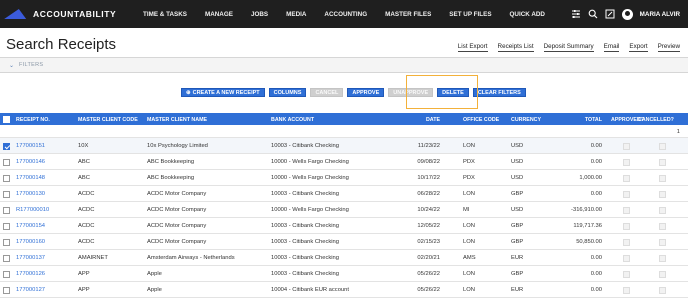 The image size is (688, 300). What do you see at coordinates (660, 14) in the screenshot?
I see `user-name: MARIA ALVIR` at bounding box center [660, 14].